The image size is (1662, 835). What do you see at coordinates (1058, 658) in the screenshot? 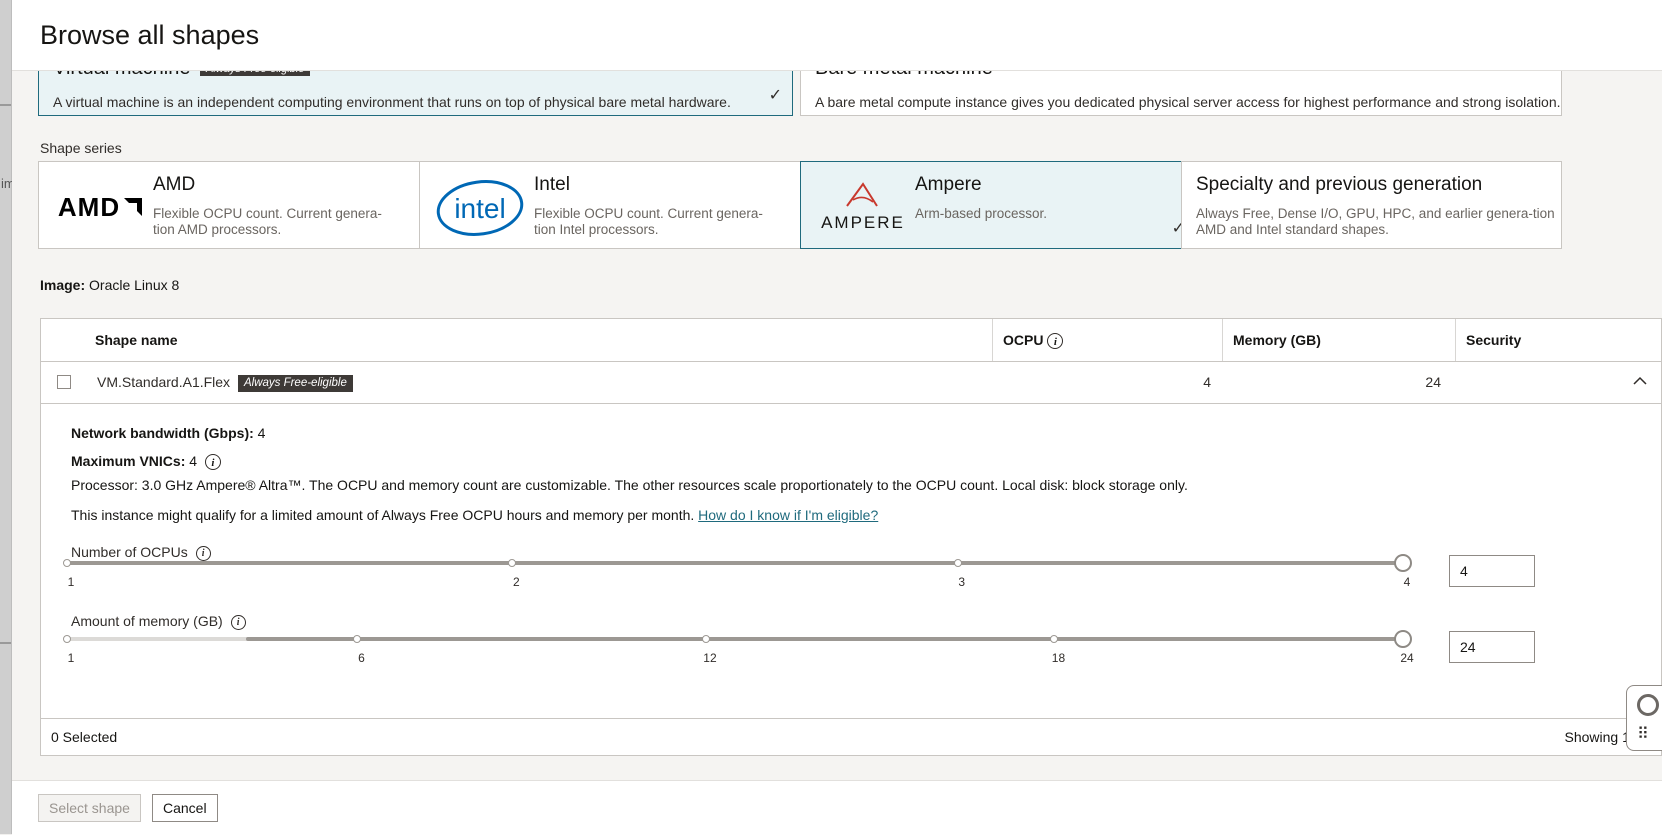
I see `slider-tick-label: 18` at bounding box center [1058, 658].